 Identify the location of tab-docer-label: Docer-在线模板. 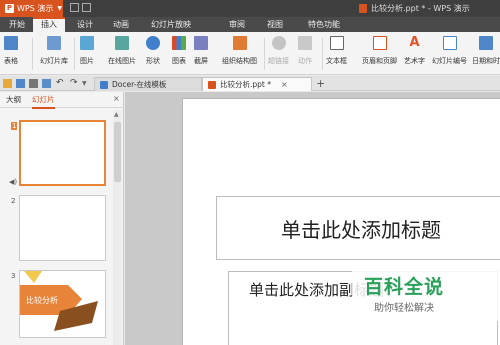
(139, 84).